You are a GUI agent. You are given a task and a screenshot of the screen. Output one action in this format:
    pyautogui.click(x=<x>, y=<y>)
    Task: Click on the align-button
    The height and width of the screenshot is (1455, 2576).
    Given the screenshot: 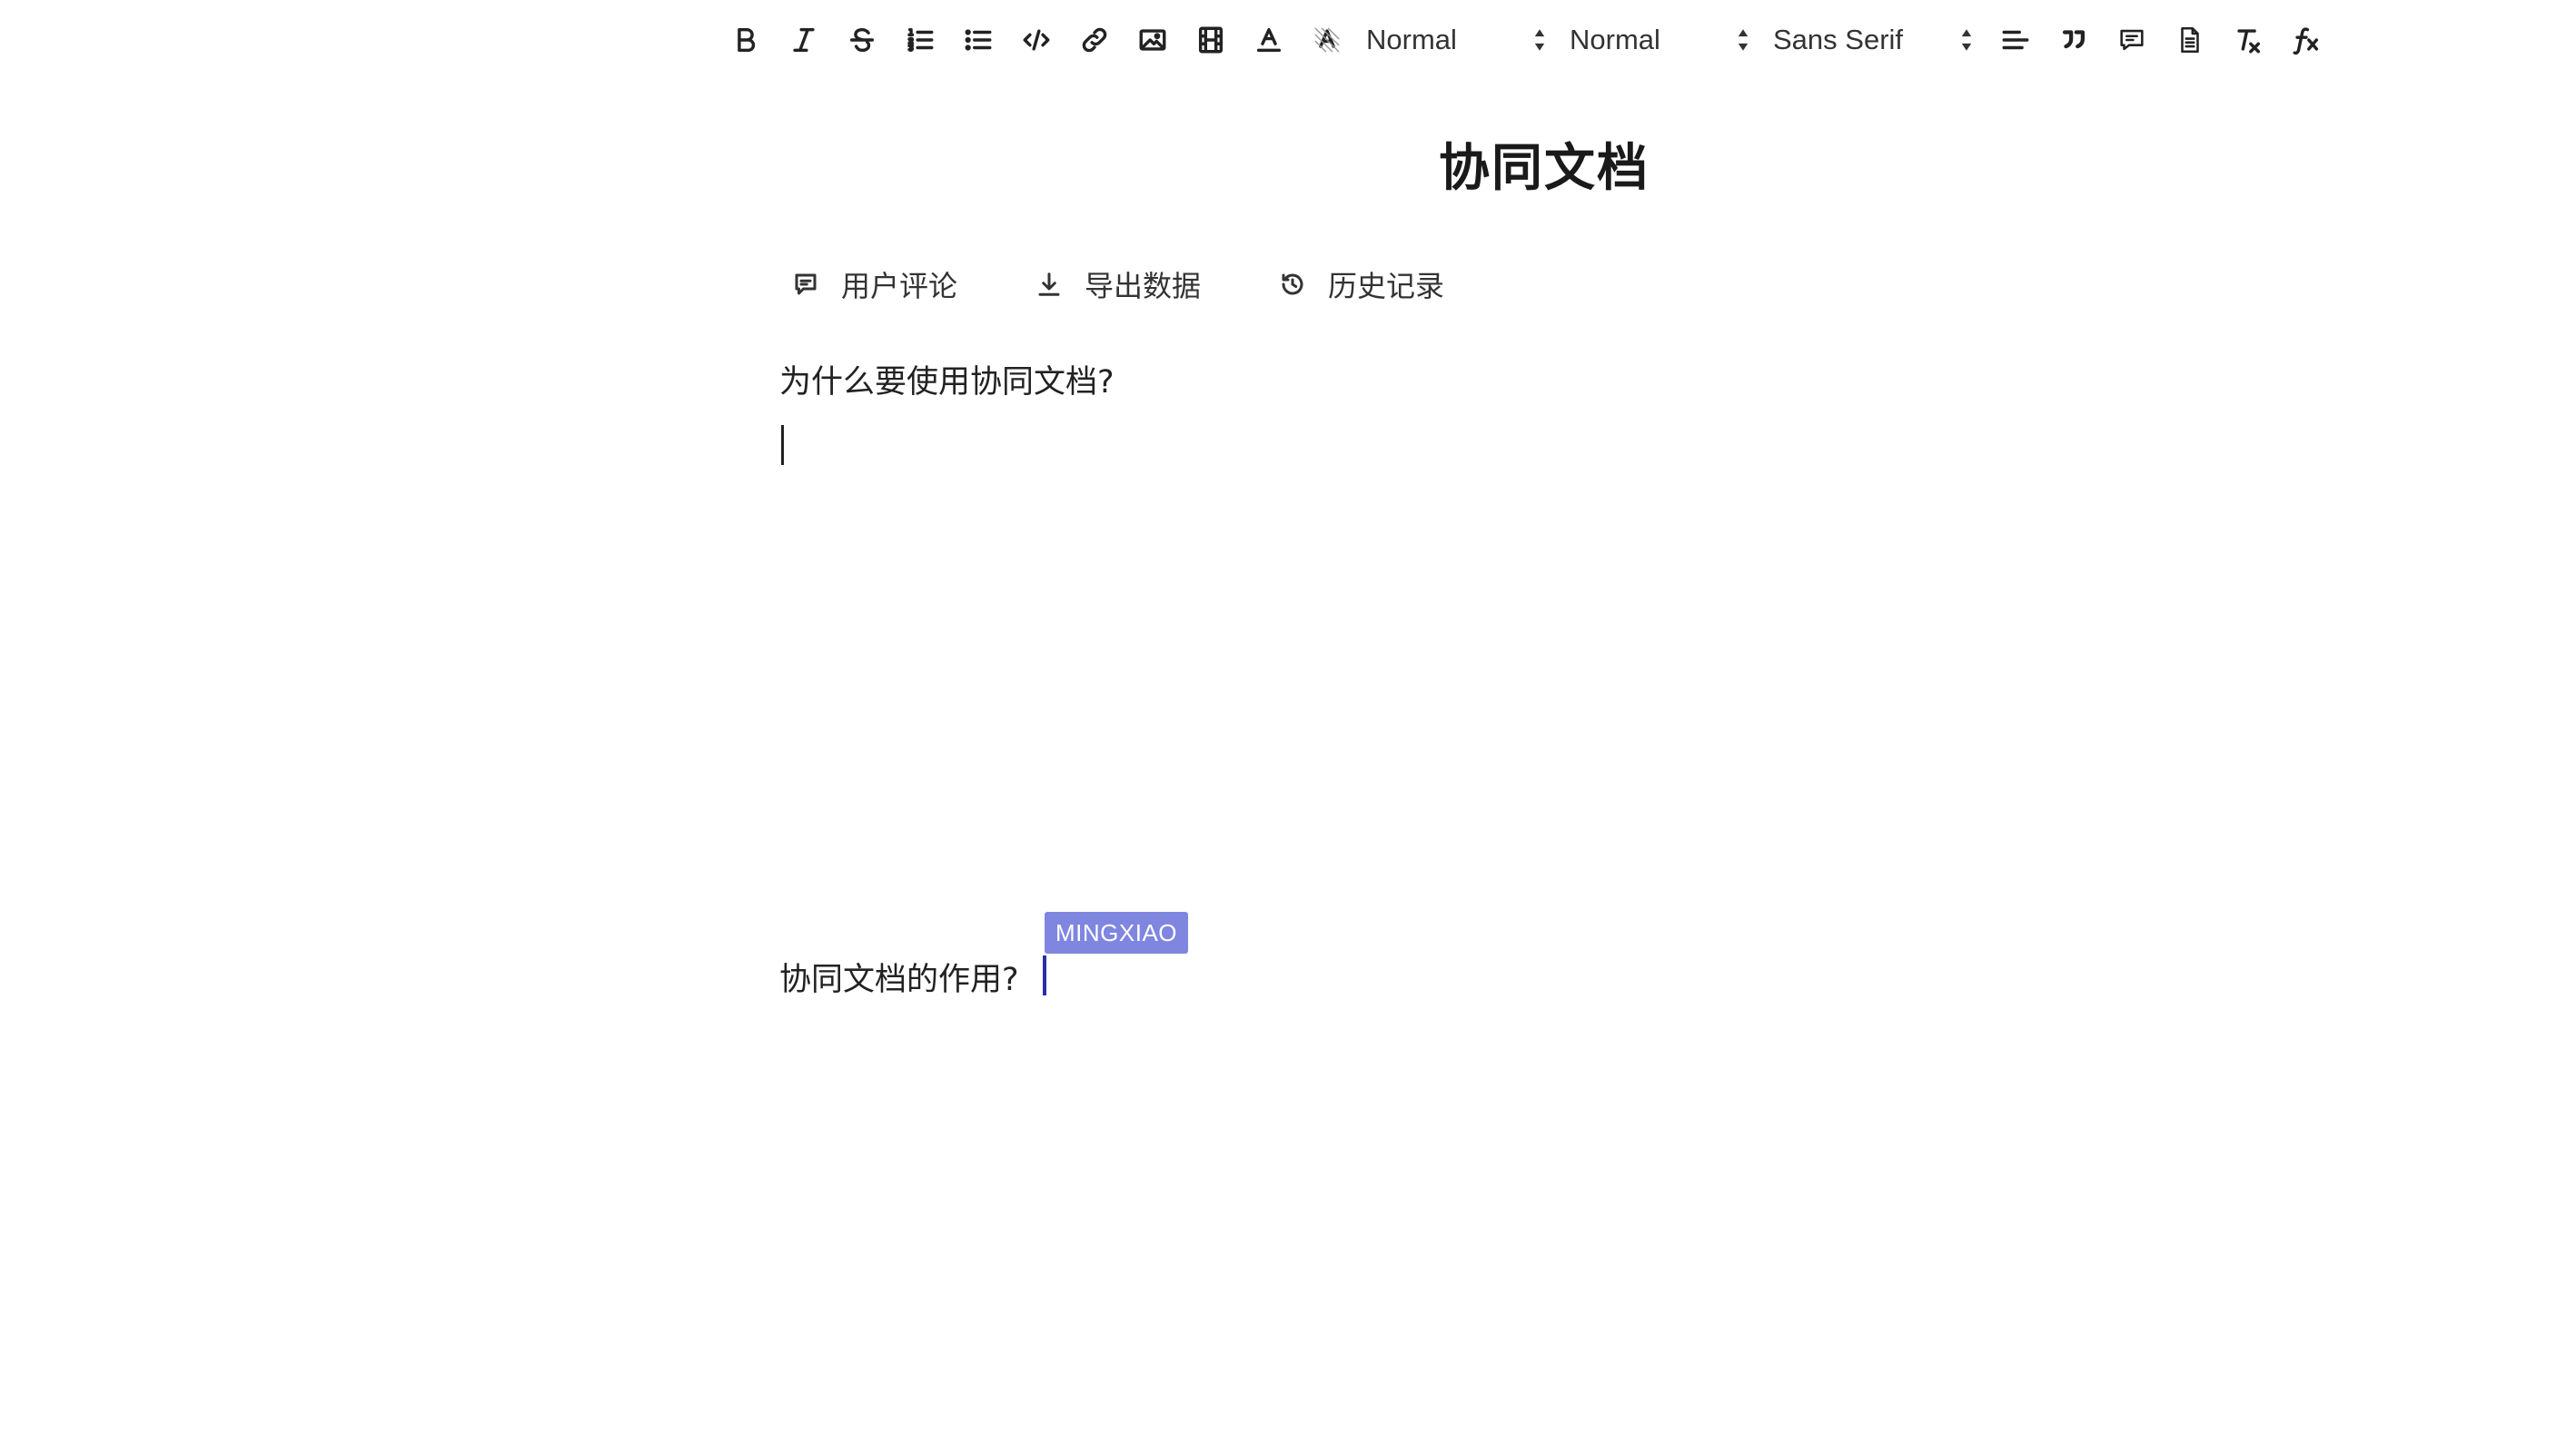 What is the action you would take?
    pyautogui.click(x=2015, y=40)
    